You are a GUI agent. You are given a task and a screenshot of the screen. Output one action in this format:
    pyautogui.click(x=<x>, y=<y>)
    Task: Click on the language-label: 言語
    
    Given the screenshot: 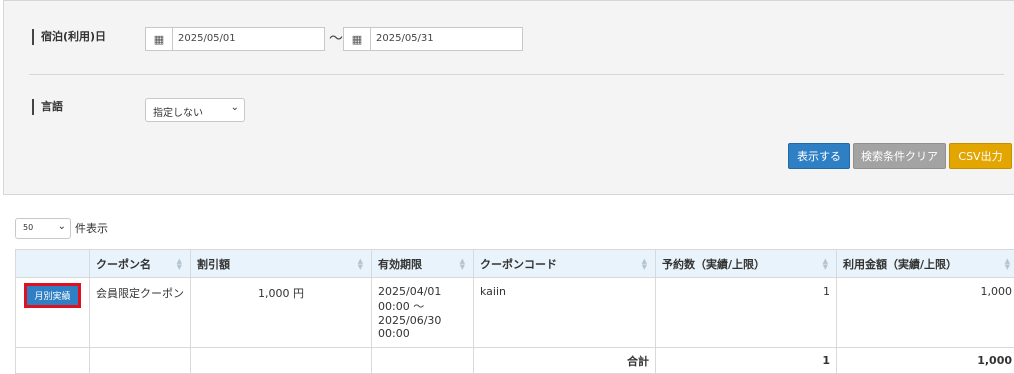 What is the action you would take?
    pyautogui.click(x=47, y=107)
    